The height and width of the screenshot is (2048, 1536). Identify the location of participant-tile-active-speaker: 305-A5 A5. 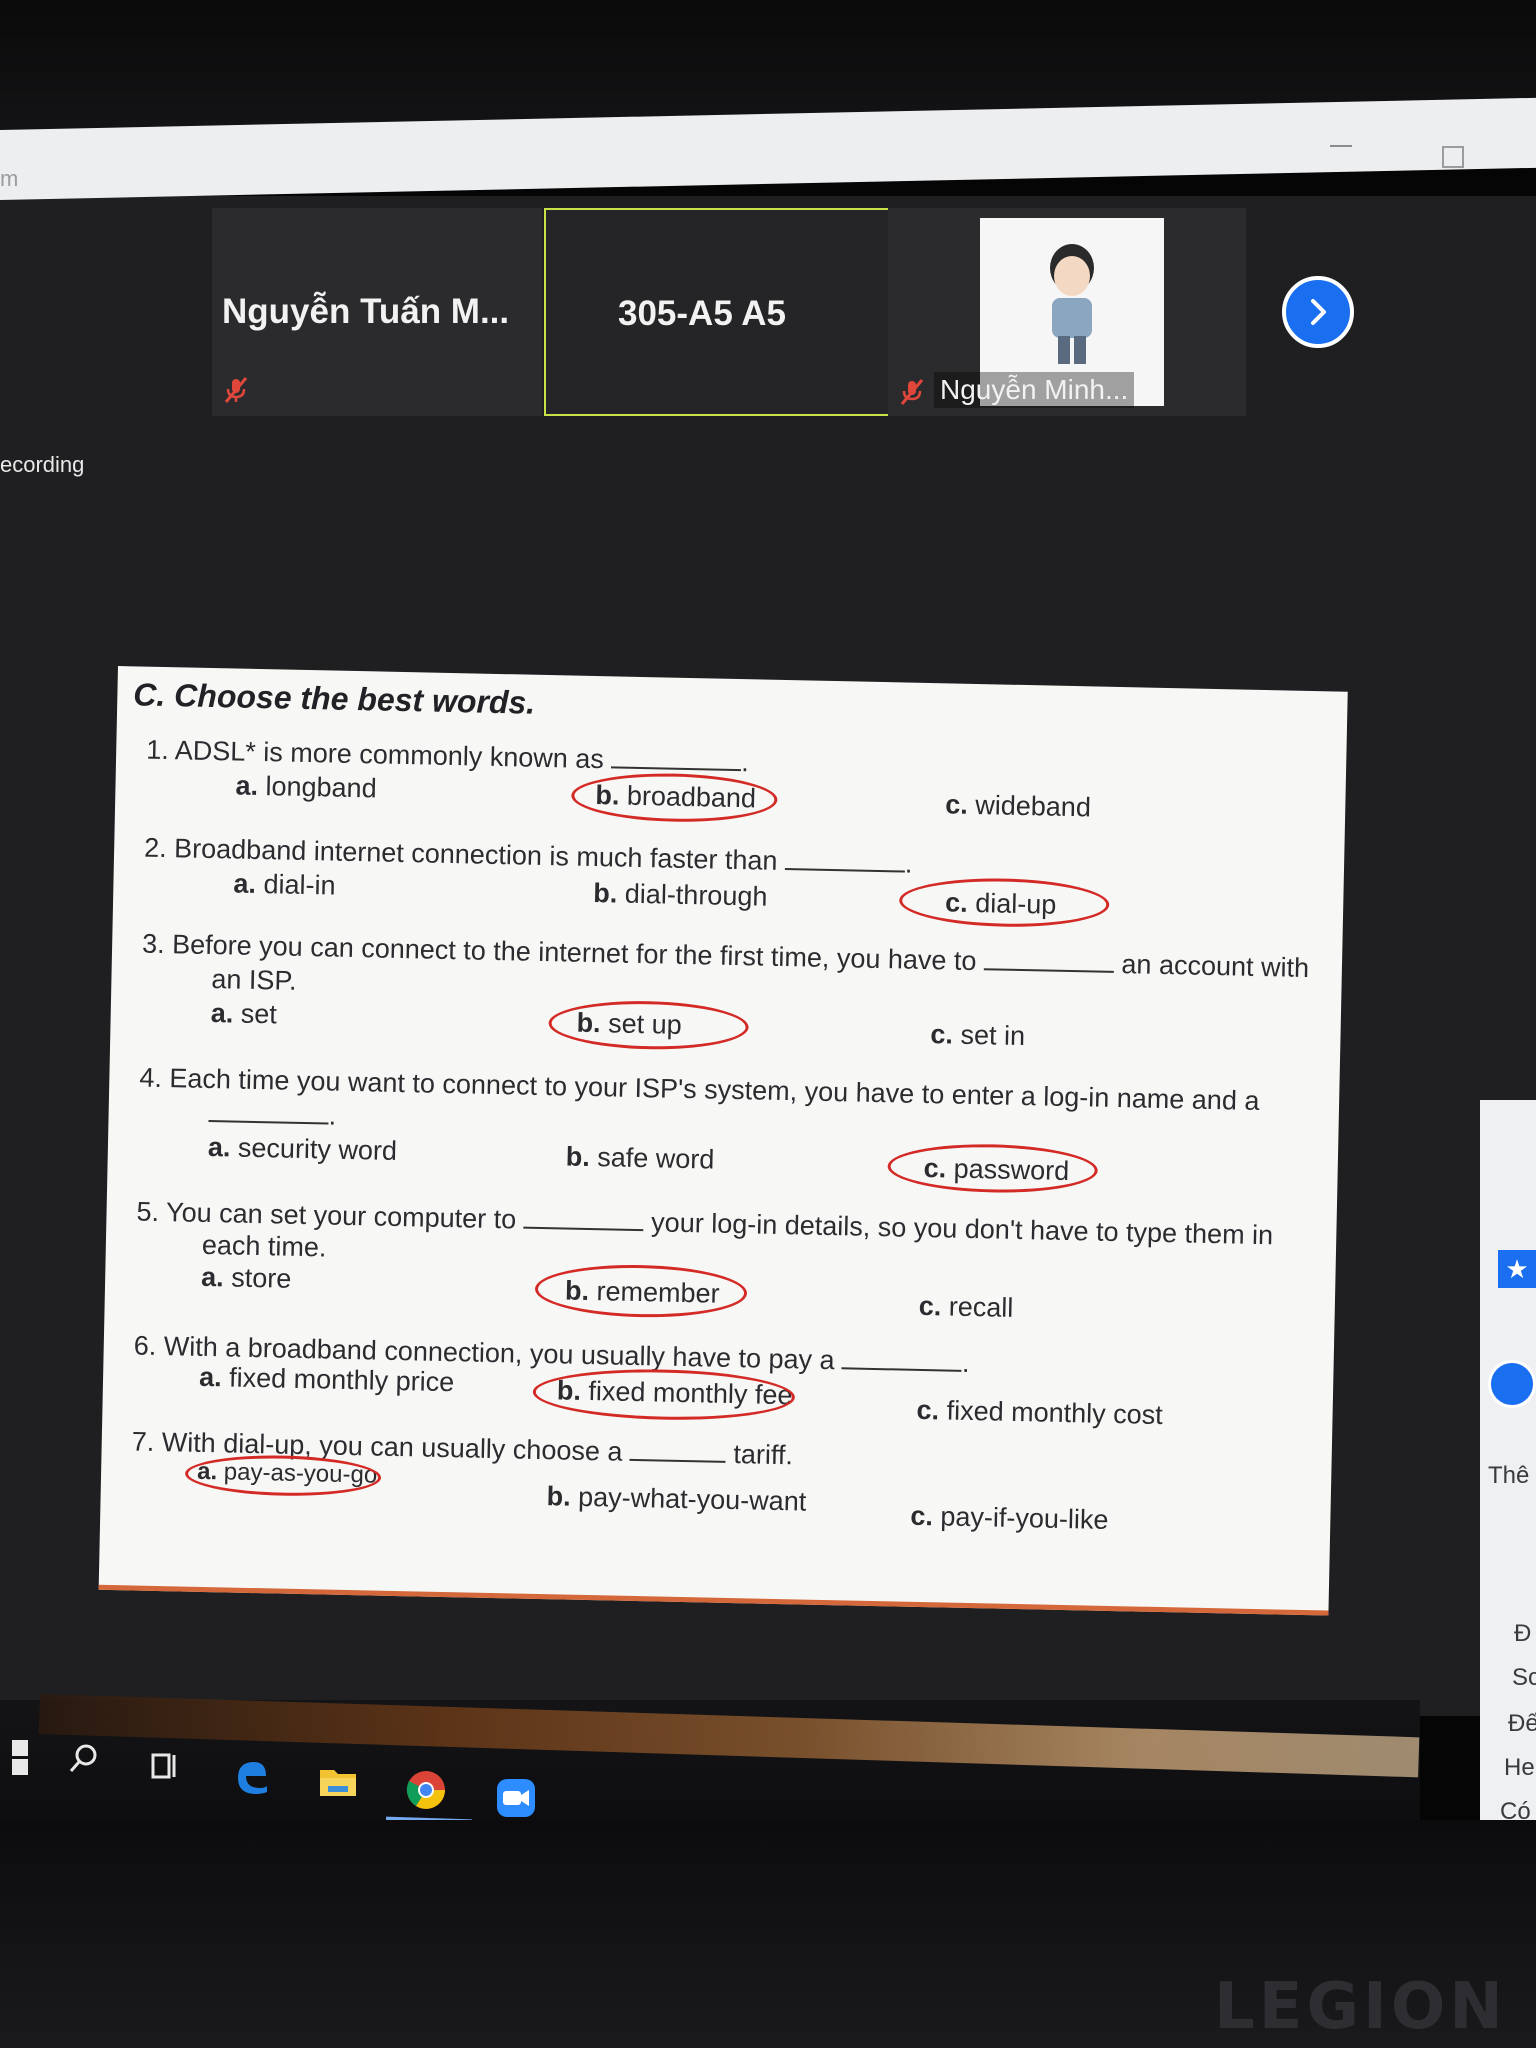
(717, 312).